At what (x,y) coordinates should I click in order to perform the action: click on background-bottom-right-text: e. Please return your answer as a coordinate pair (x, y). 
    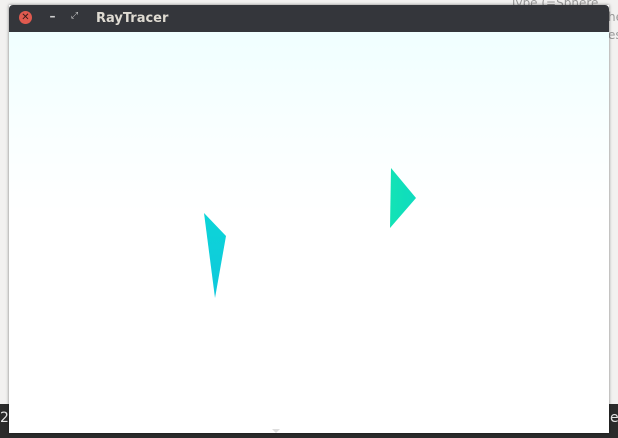
    Looking at the image, I should click on (614, 418).